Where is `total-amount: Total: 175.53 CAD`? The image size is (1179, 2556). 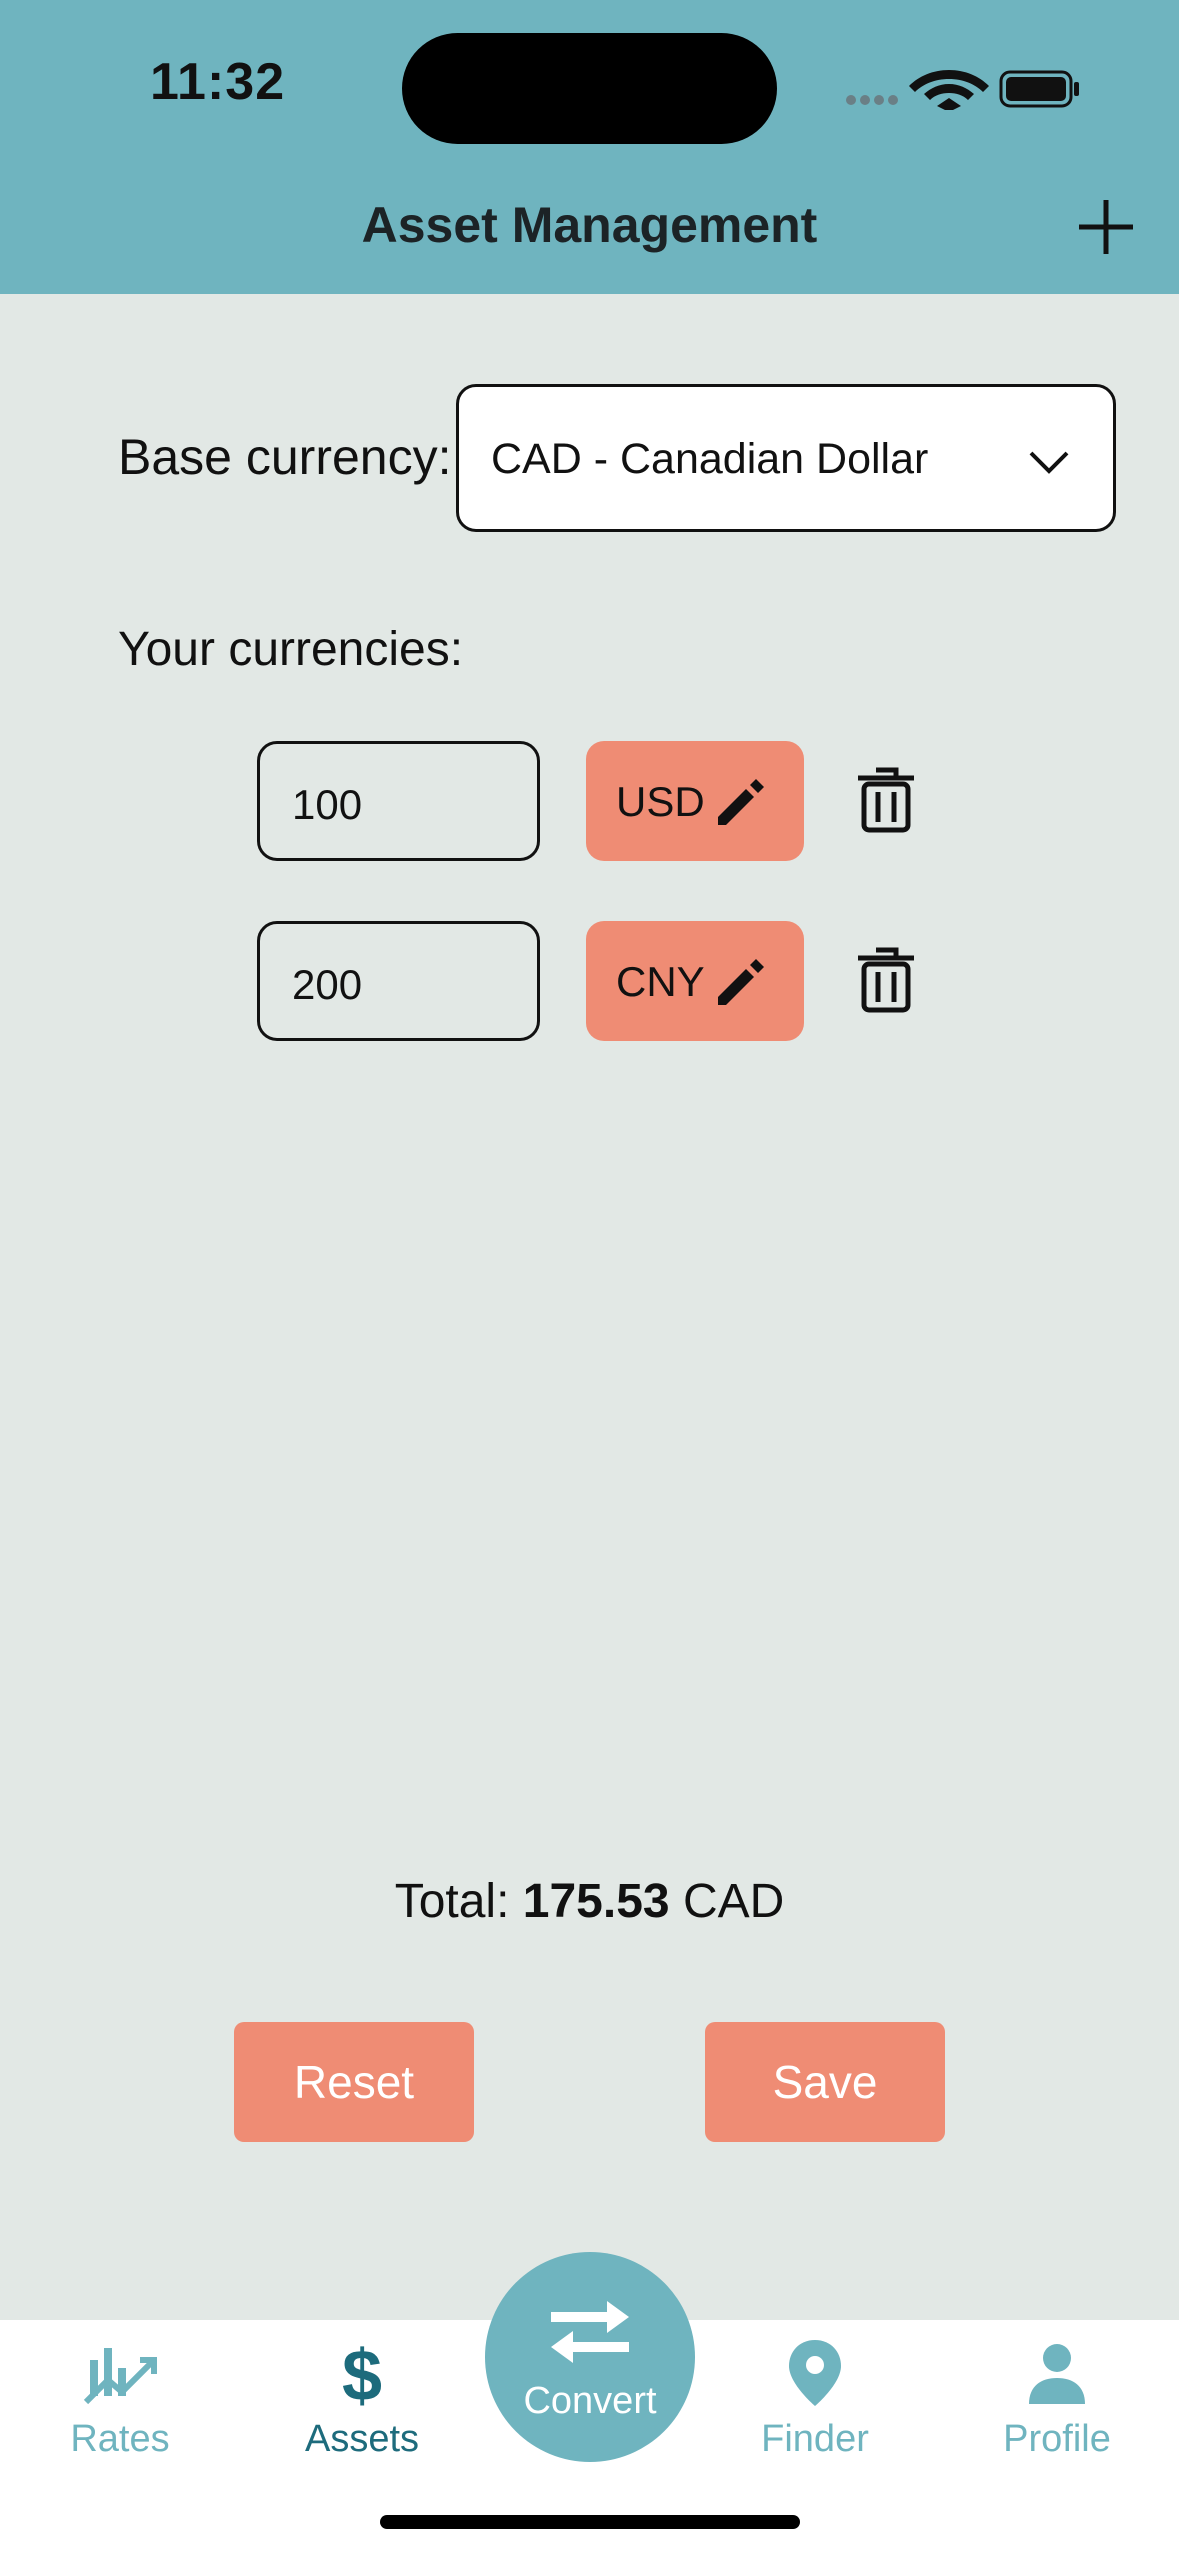 total-amount: Total: 175.53 CAD is located at coordinates (589, 1901).